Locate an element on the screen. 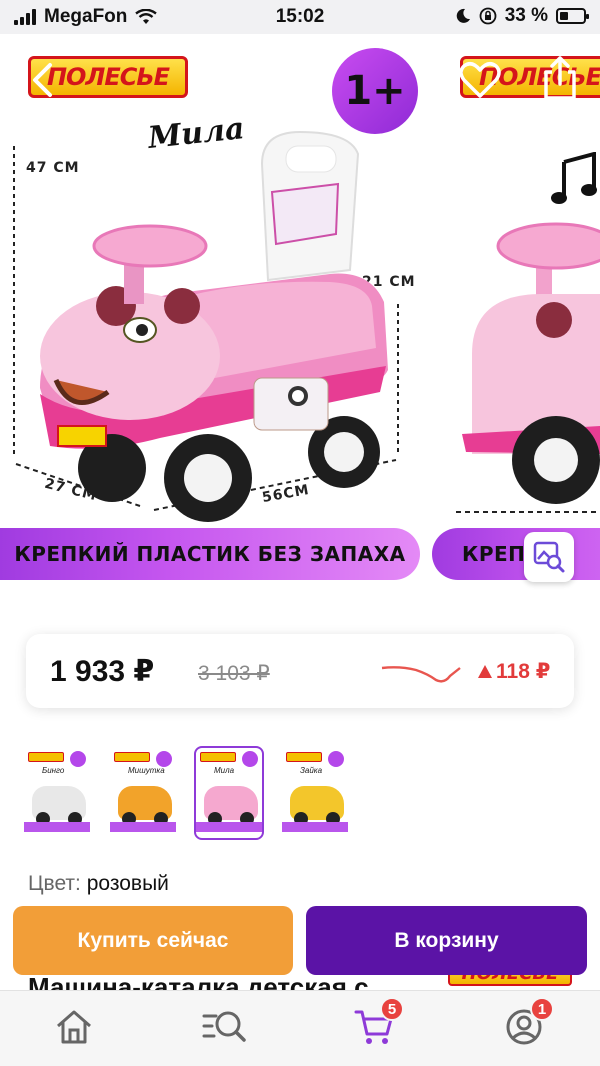  home-icon is located at coordinates (74, 1027).